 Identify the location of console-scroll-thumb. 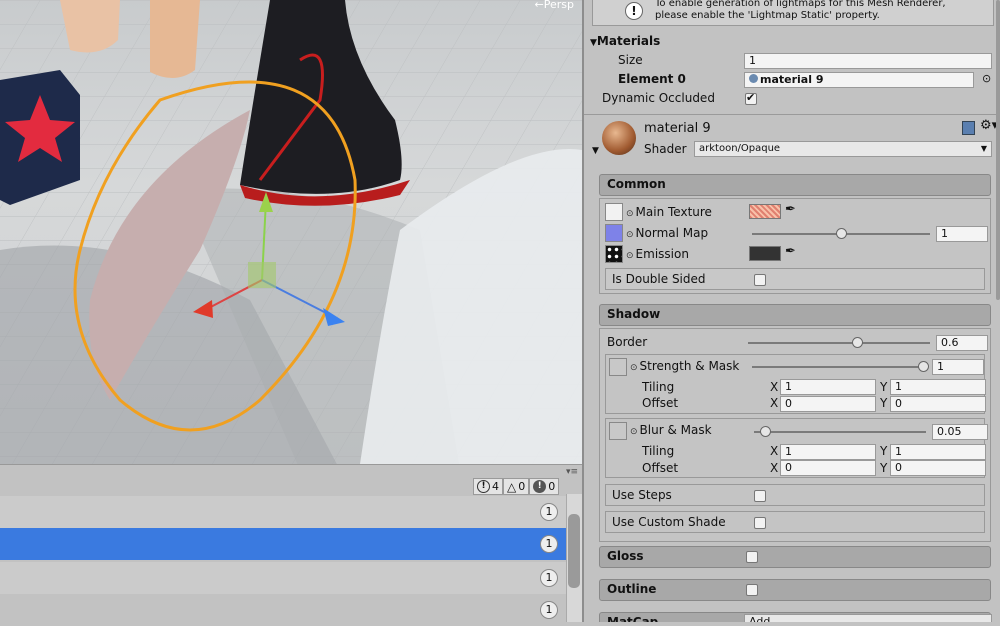
(574, 551).